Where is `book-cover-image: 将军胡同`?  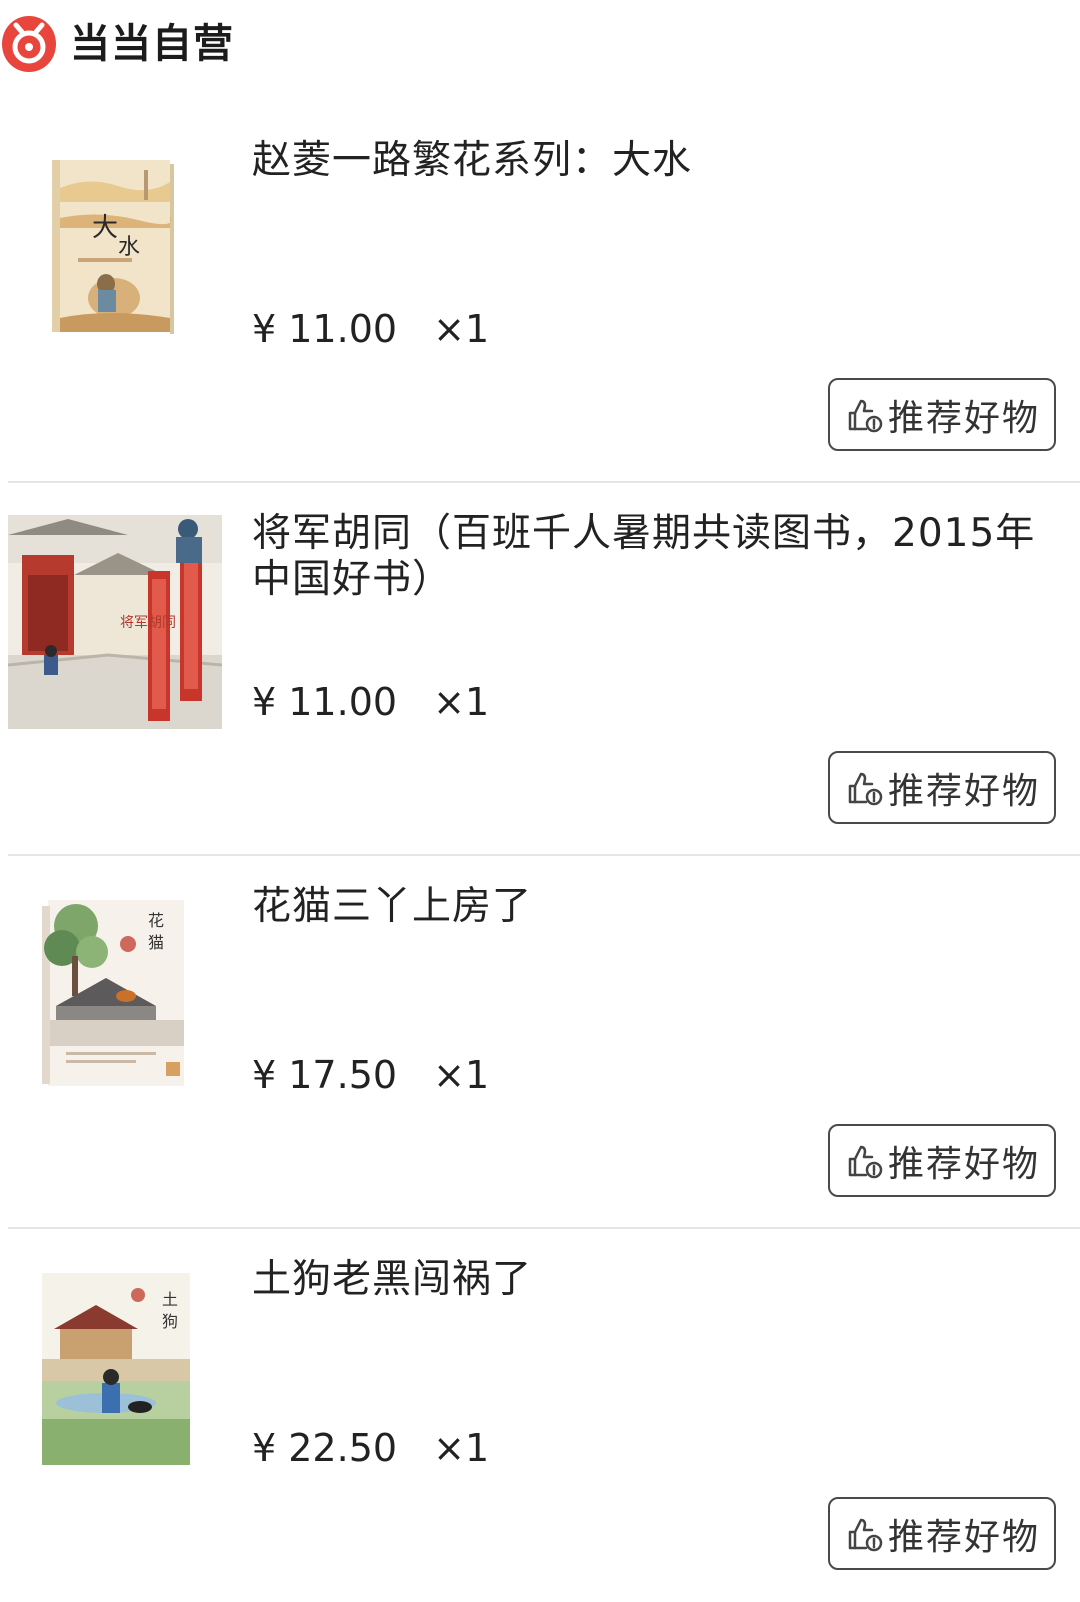 book-cover-image: 将军胡同 is located at coordinates (115, 622).